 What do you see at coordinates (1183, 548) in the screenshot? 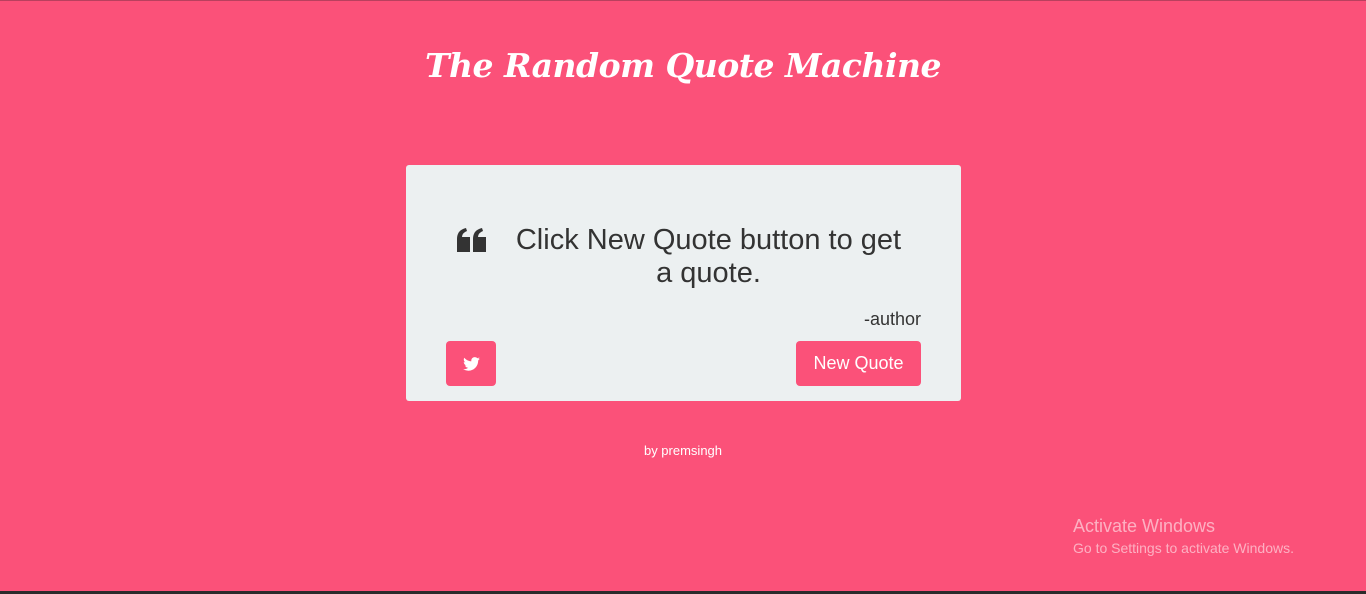
I see `watermark-subtitle: Go to Settings to activate Windows.` at bounding box center [1183, 548].